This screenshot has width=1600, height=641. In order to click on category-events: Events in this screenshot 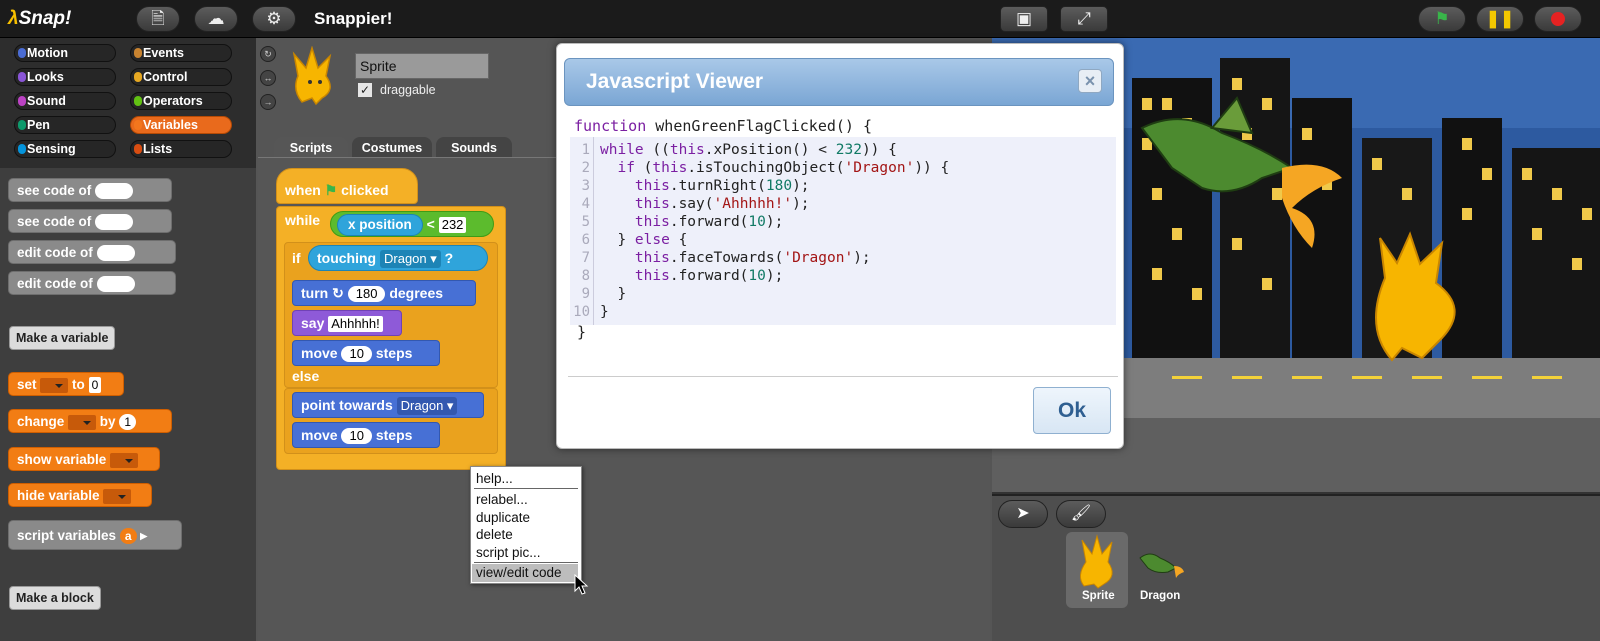, I will do `click(181, 53)`.